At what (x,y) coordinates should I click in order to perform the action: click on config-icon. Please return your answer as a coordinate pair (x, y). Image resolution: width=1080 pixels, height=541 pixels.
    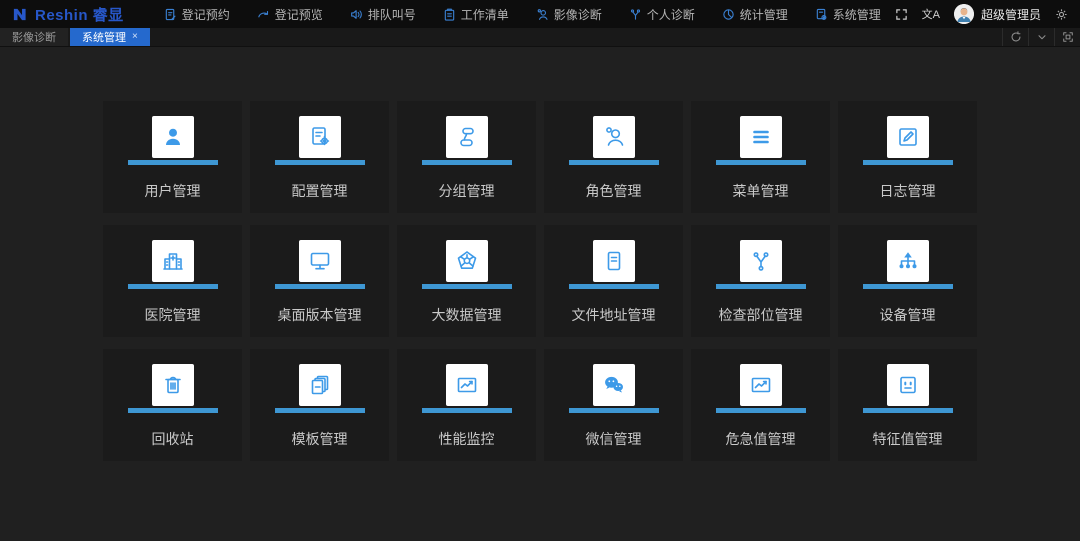
    Looking at the image, I should click on (319, 137).